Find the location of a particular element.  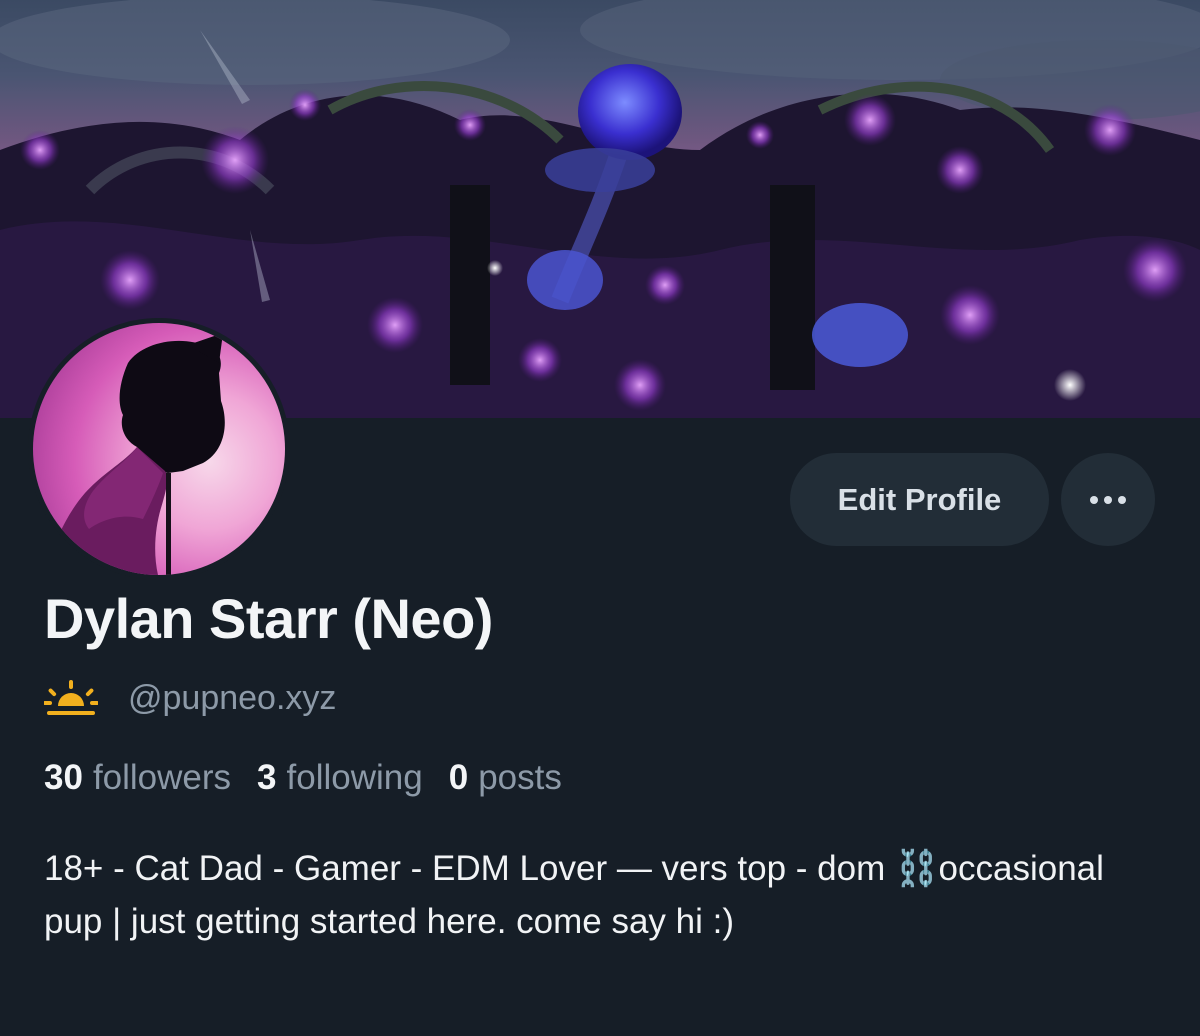

following-count: 3 is located at coordinates (267, 777).